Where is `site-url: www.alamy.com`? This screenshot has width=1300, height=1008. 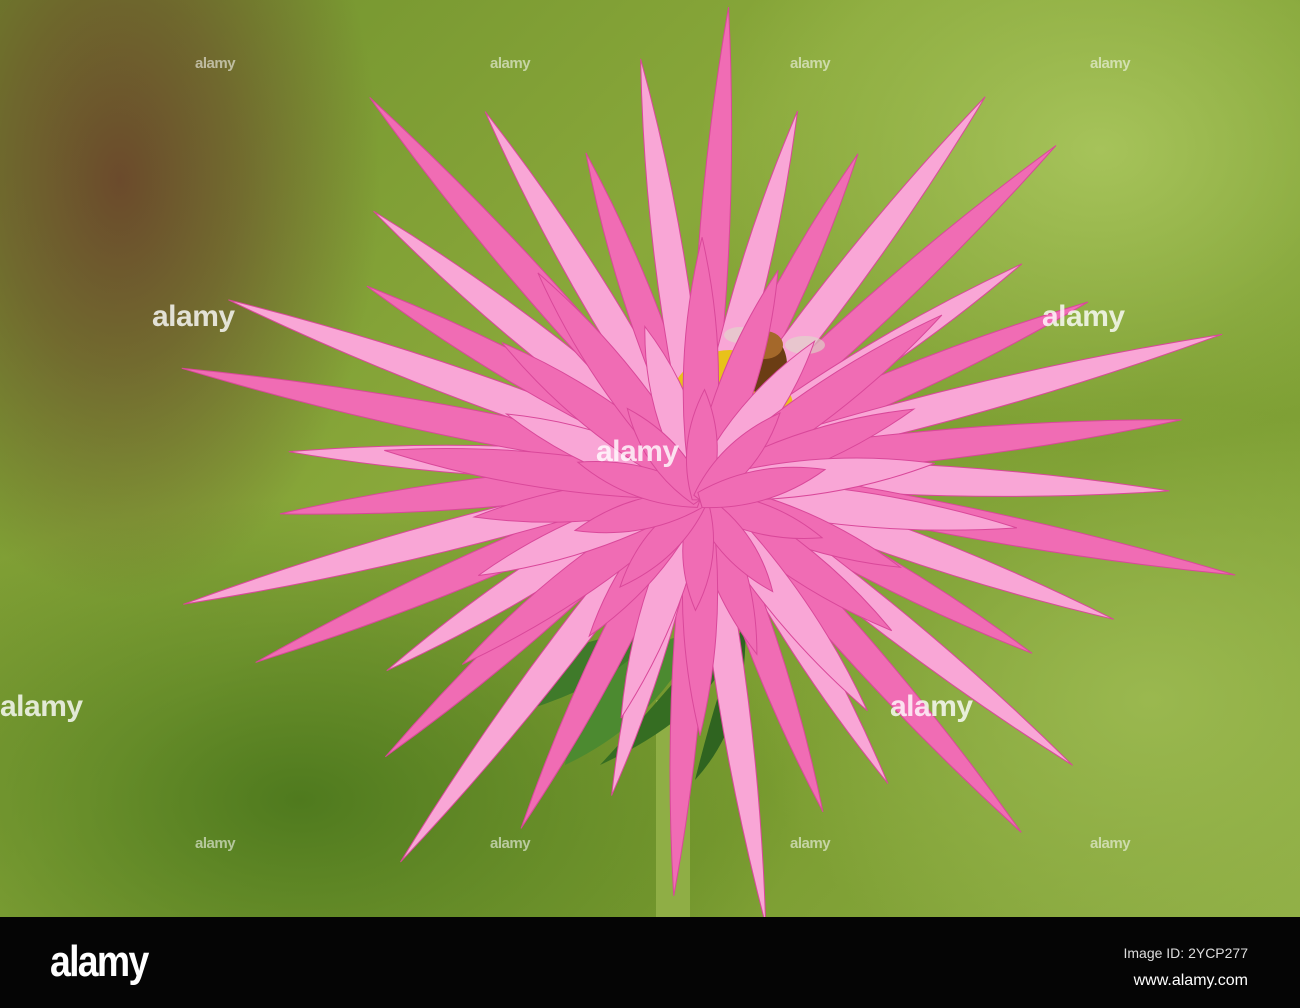
site-url: www.alamy.com is located at coordinates (1191, 981).